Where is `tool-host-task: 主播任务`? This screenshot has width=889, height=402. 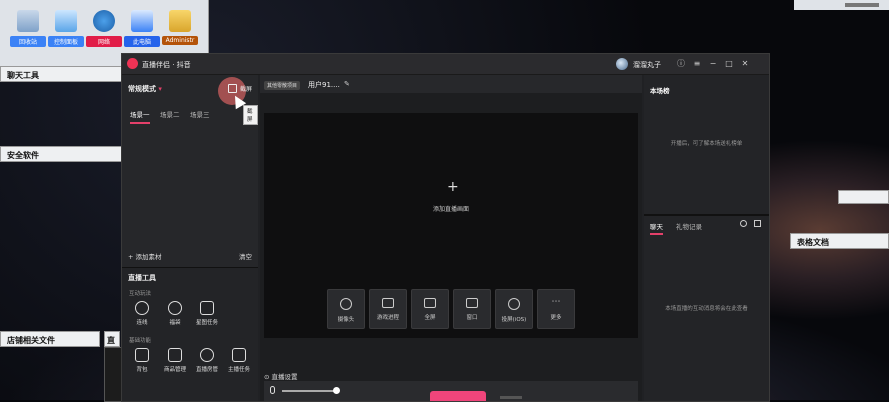 tool-host-task: 主播任务 is located at coordinates (239, 360).